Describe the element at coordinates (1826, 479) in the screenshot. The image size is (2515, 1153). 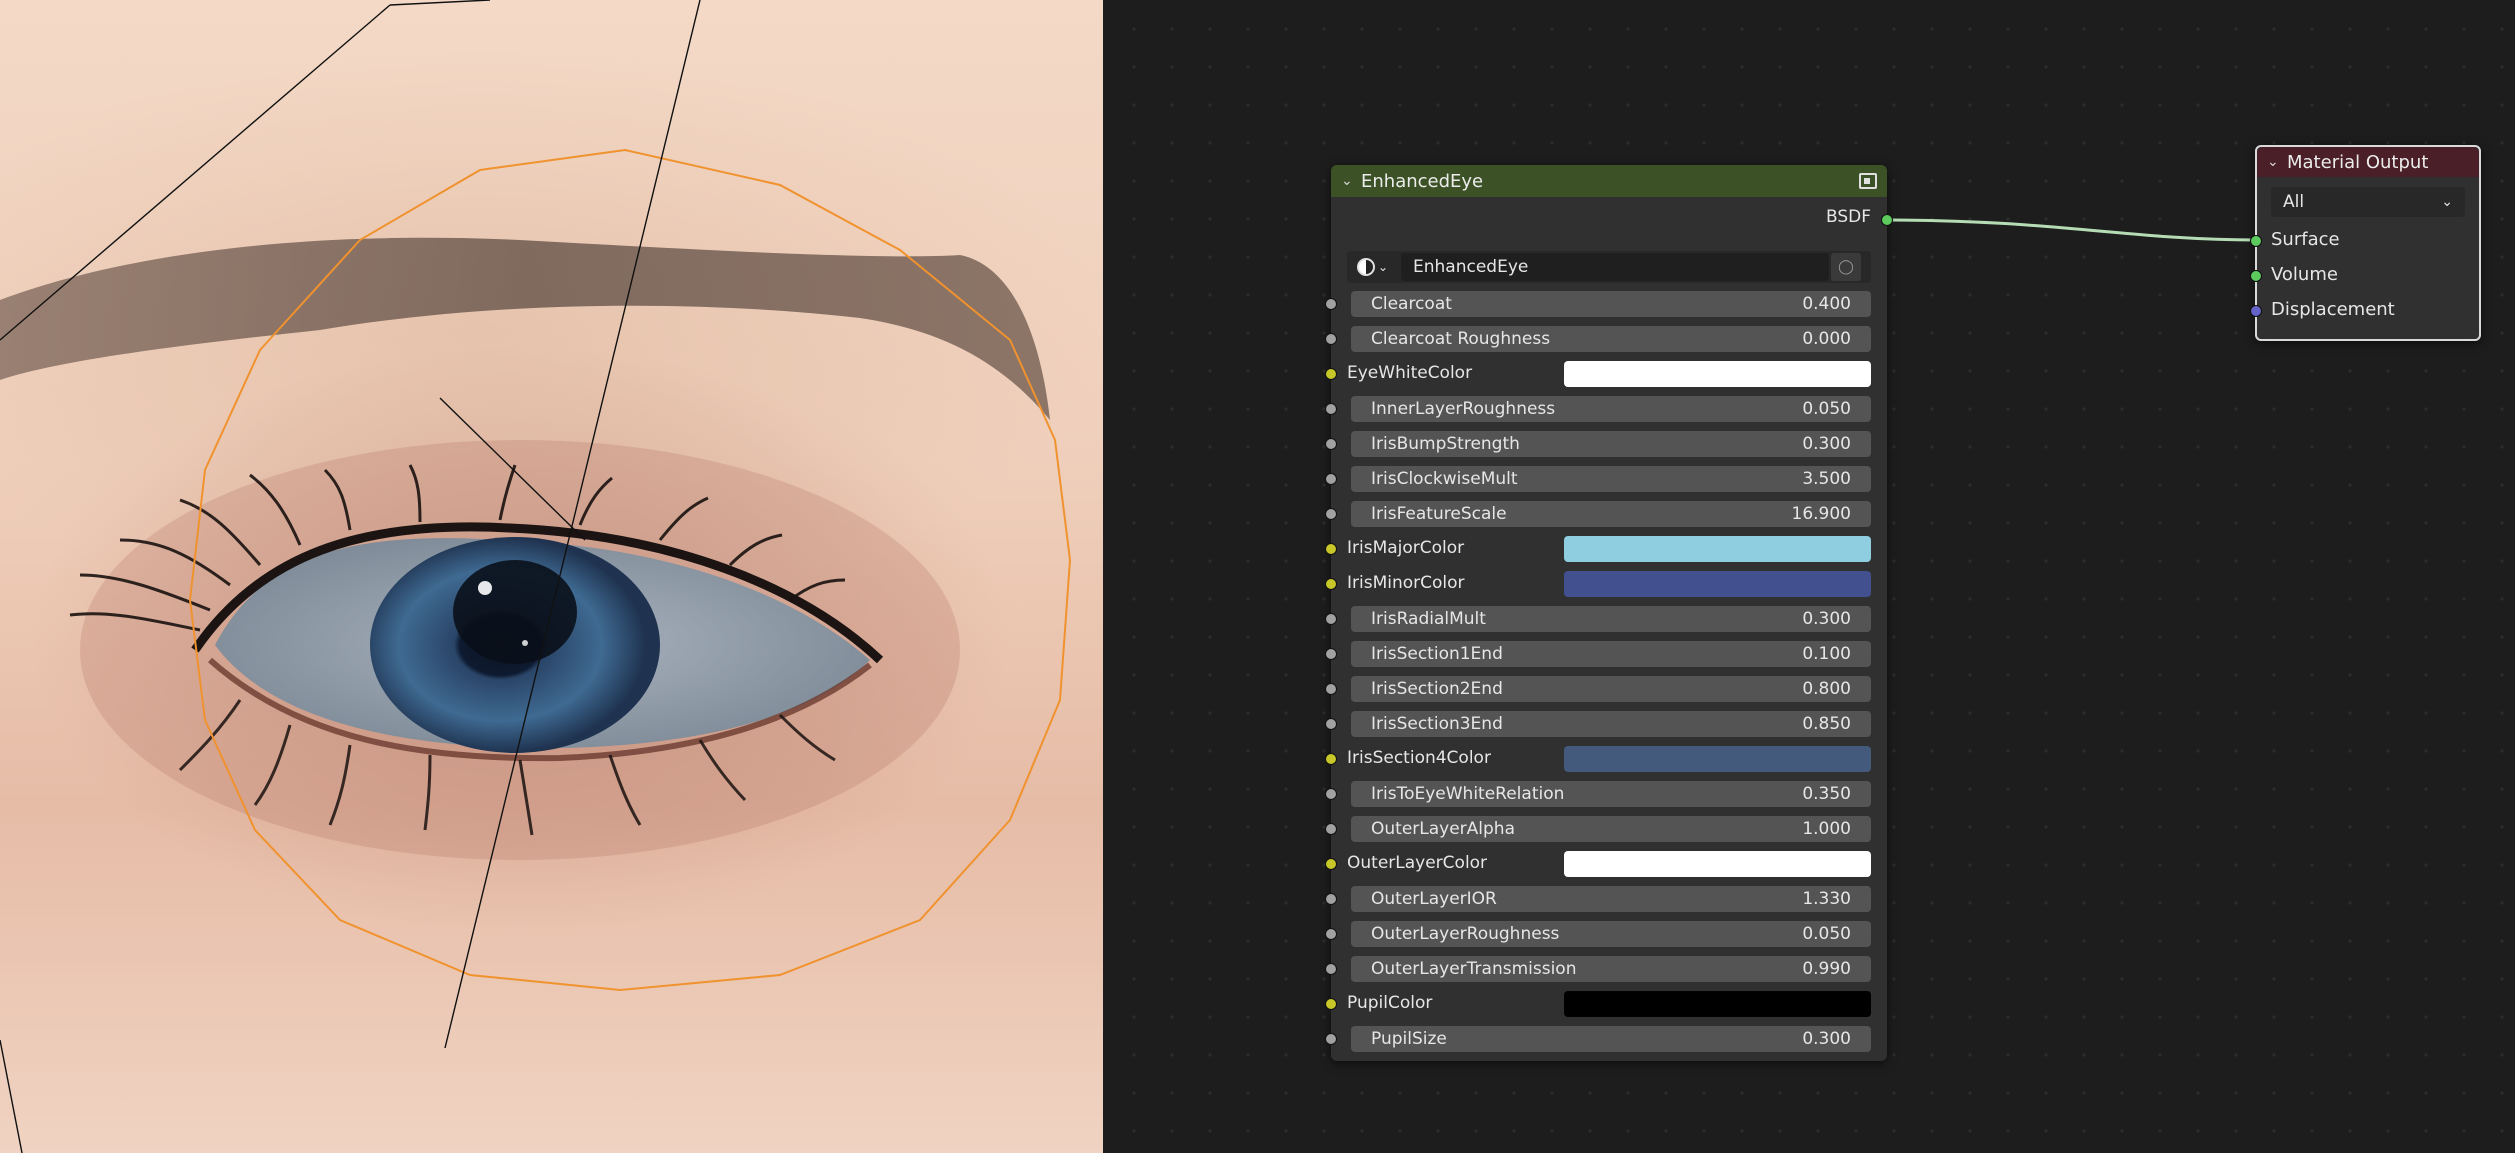
I see `iris-clockwise-mult-value: 3.500` at that location.